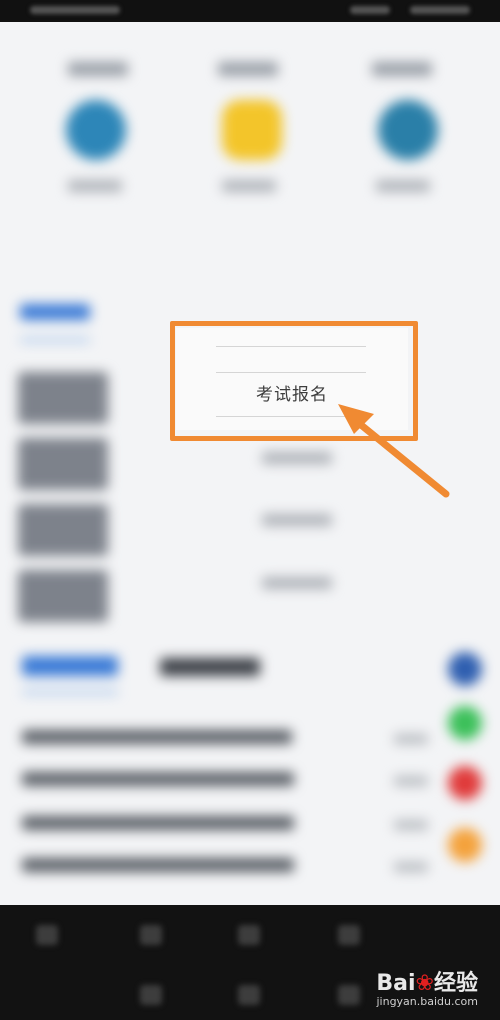  I want to click on watermark-url: jingyan.baidu.com, so click(427, 1001).